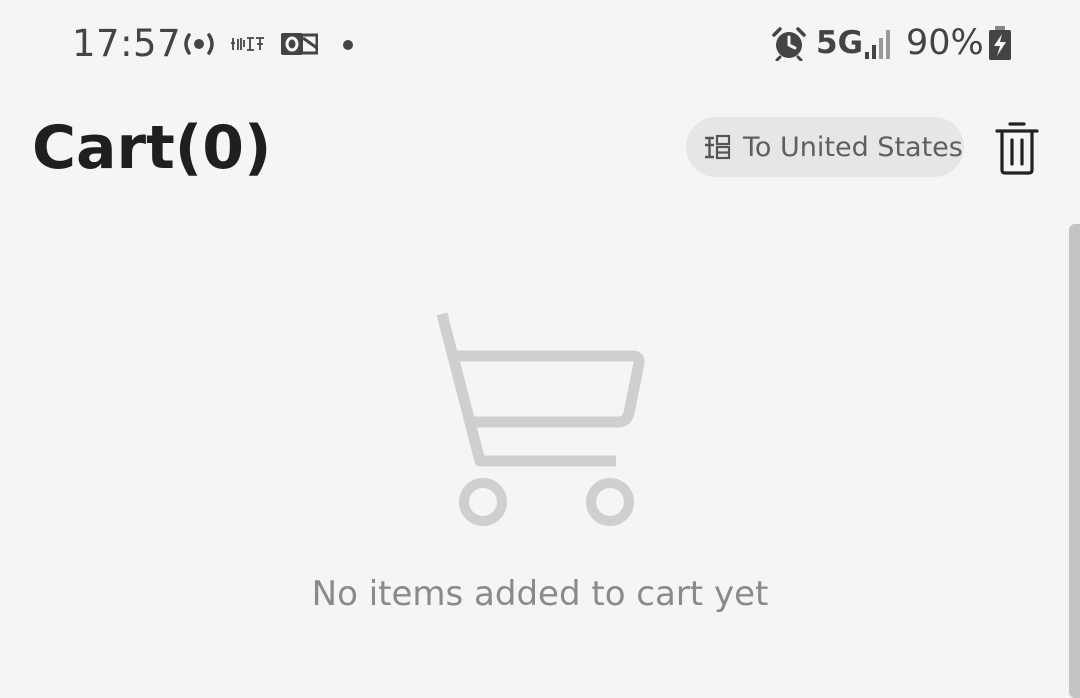 This screenshot has height=698, width=1080. Describe the element at coordinates (1074, 461) in the screenshot. I see `scrollbar` at that location.